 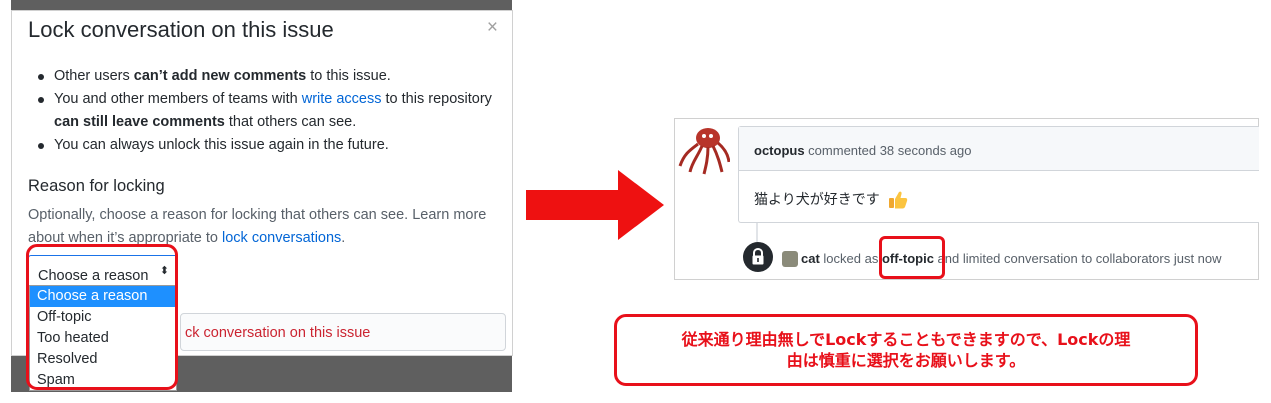 I want to click on thumbs-up-icon, so click(x=898, y=200).